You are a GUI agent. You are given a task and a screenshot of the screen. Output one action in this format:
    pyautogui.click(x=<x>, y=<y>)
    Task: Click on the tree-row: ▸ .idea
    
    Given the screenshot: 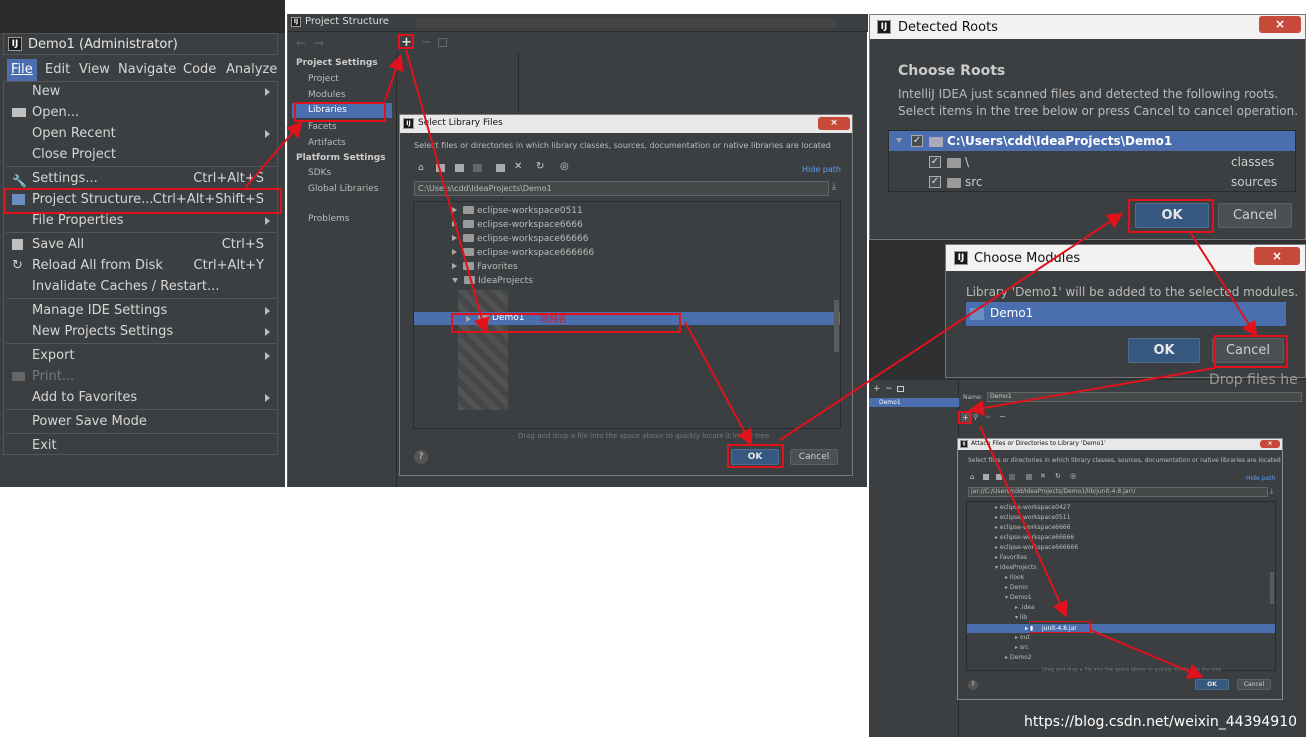 What is the action you would take?
    pyautogui.click(x=1025, y=608)
    